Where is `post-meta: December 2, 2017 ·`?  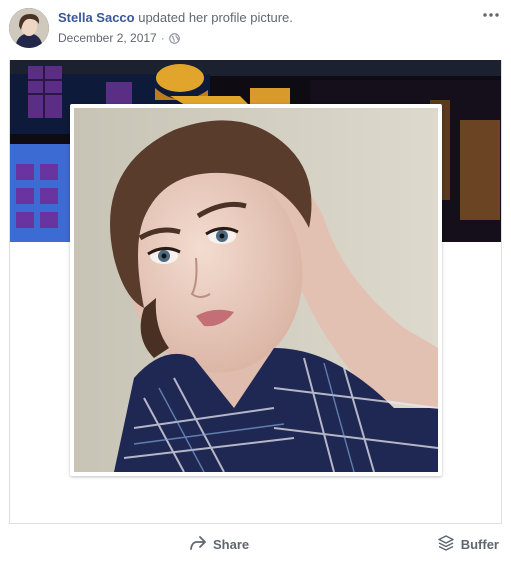
post-meta: December 2, 2017 · is located at coordinates (119, 38).